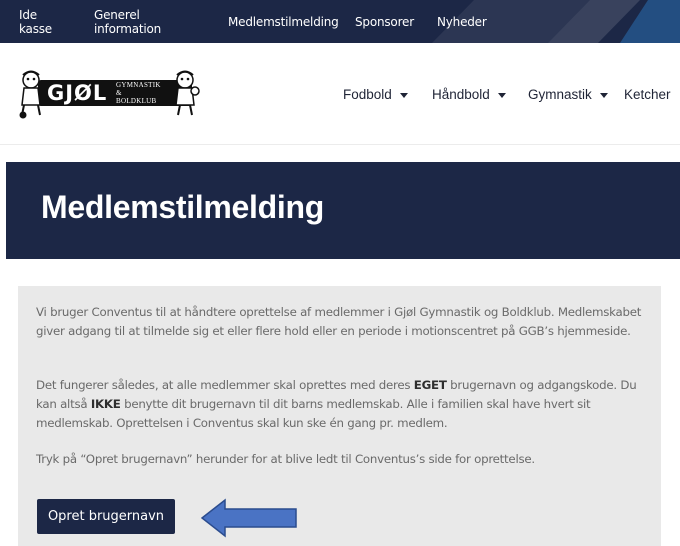  Describe the element at coordinates (77, 93) in the screenshot. I see `logo-name: GJØL` at that location.